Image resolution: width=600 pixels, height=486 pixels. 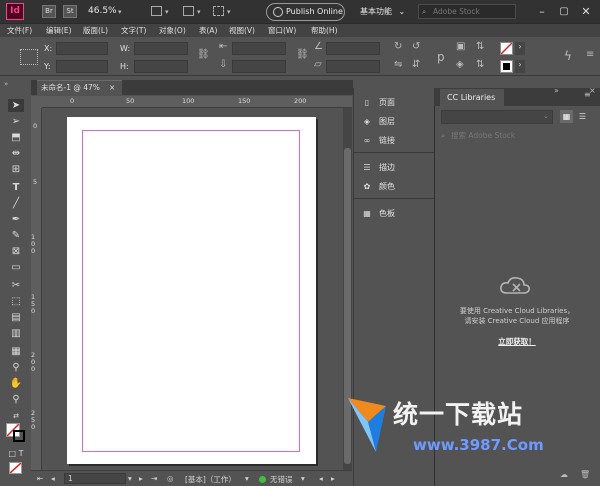 I want to click on select-prev-icon: ⇅, so click(x=480, y=46).